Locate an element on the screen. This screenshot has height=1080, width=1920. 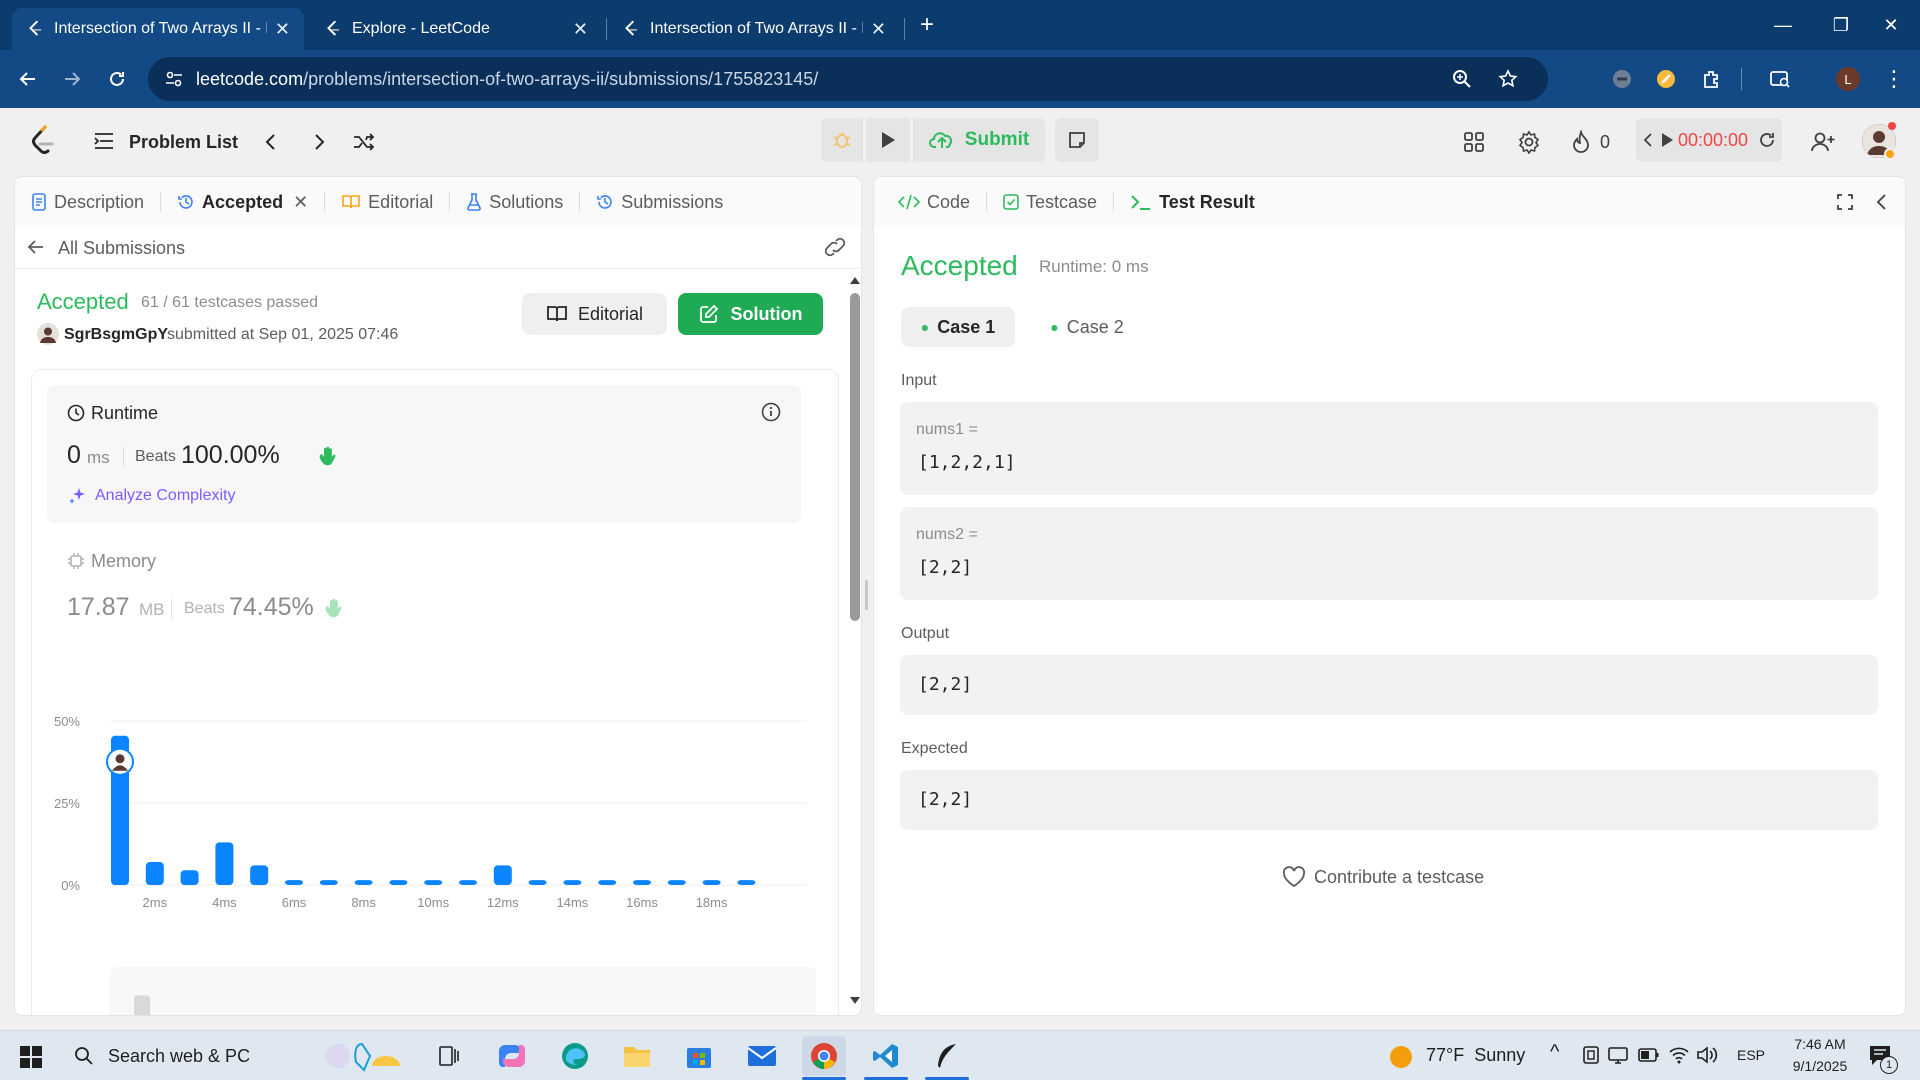
edge-icon is located at coordinates (575, 1056).